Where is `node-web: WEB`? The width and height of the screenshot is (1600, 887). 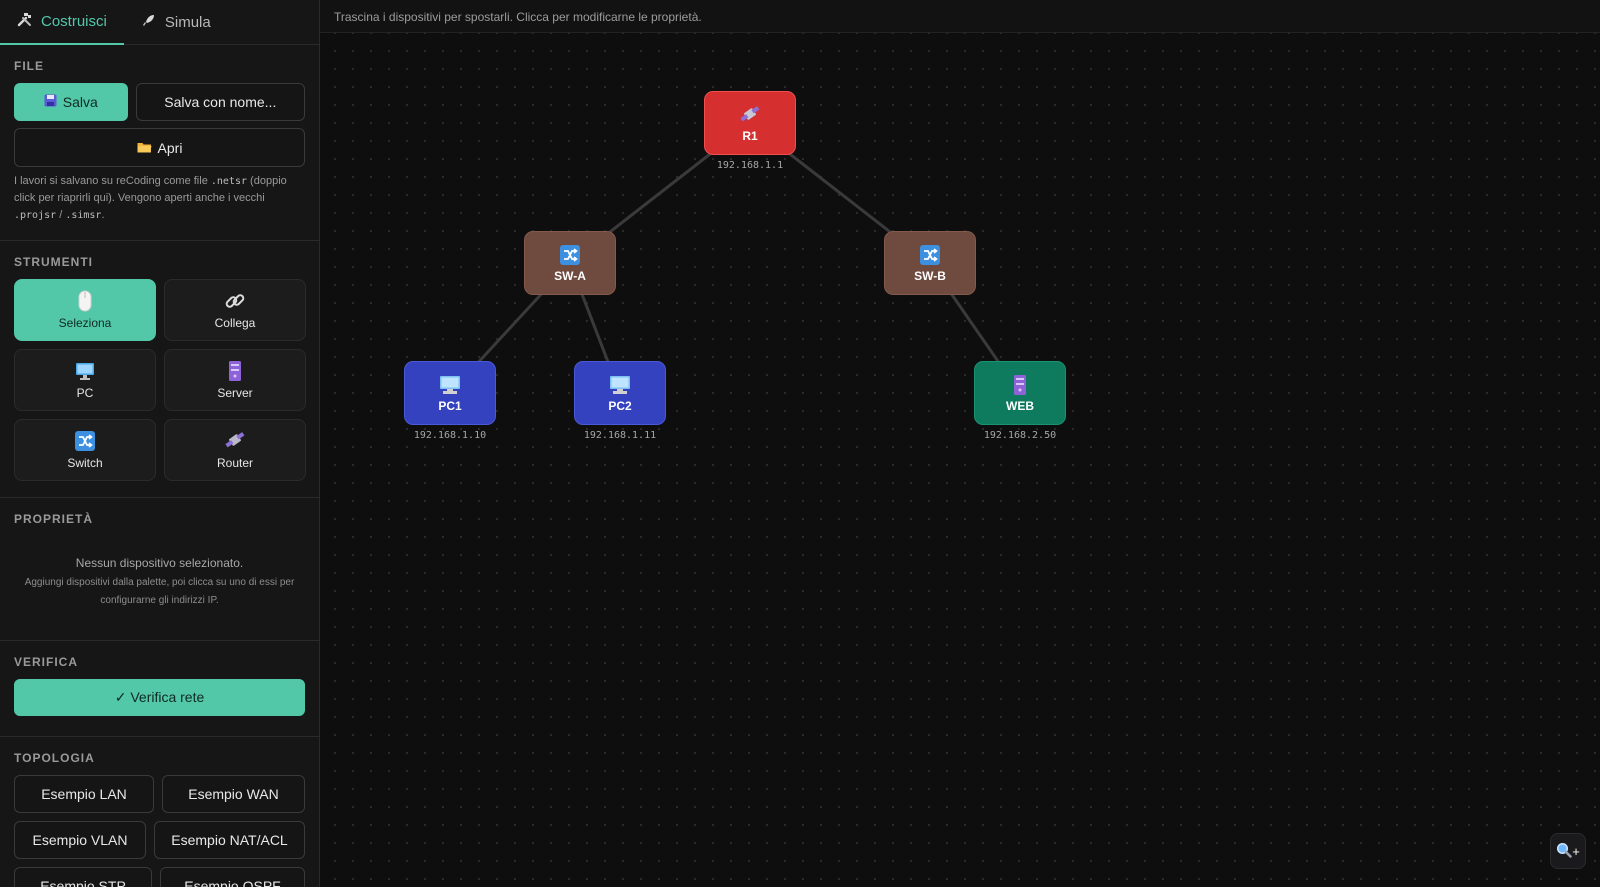 node-web: WEB is located at coordinates (1020, 393).